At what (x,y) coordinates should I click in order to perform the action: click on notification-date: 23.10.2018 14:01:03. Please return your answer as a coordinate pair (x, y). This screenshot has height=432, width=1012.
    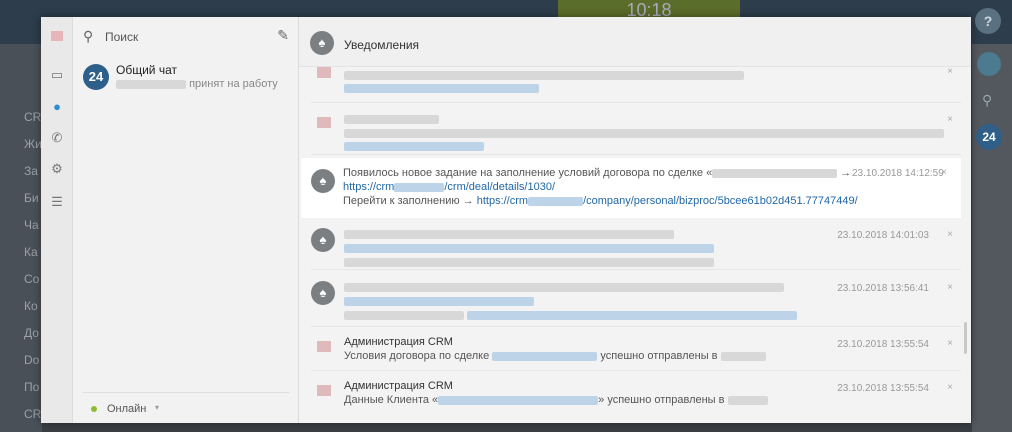
    Looking at the image, I should click on (883, 235).